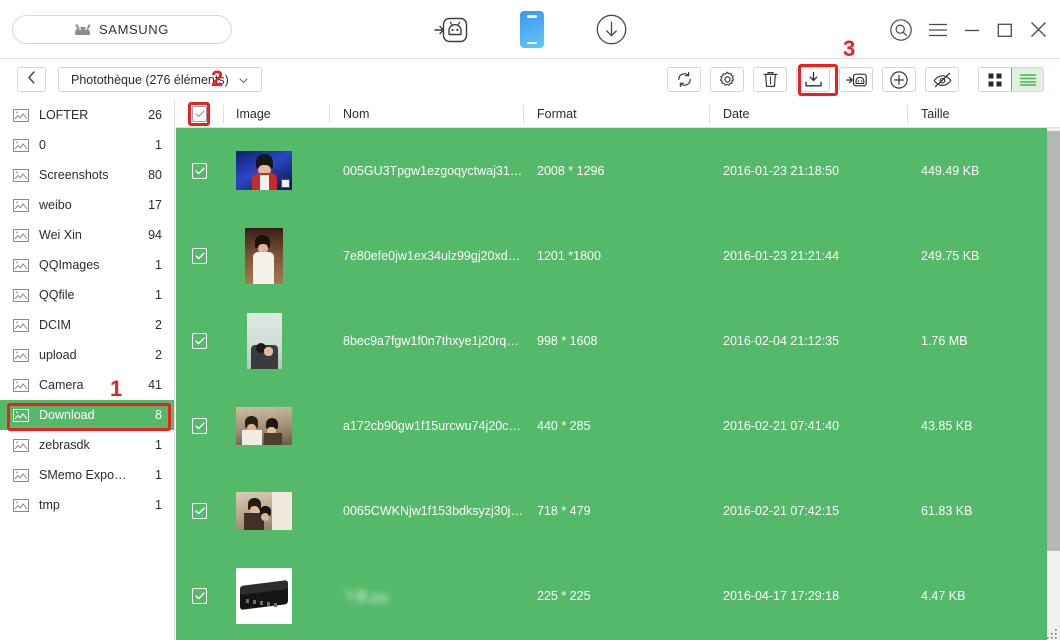  What do you see at coordinates (983, 114) in the screenshot?
I see `column-header-taille: Taille` at bounding box center [983, 114].